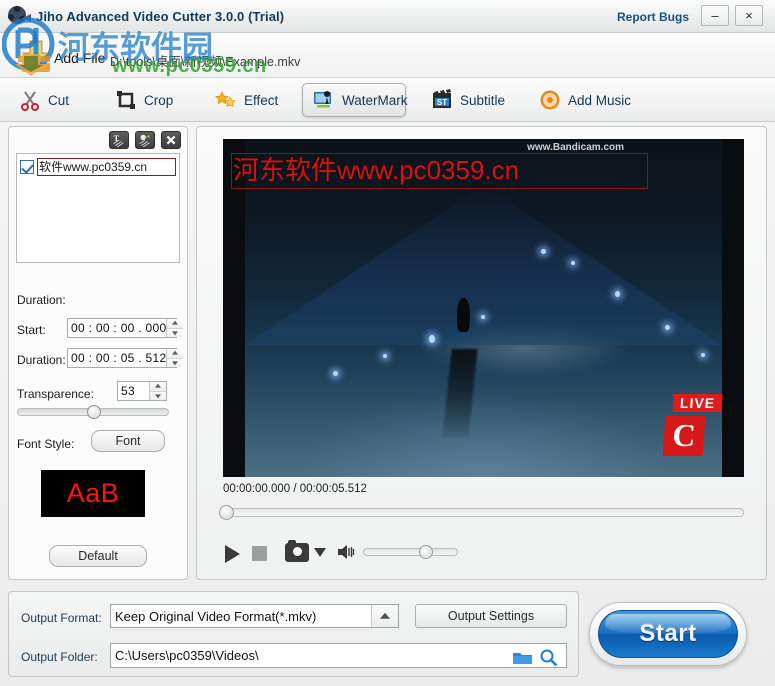 This screenshot has height=686, width=775. I want to click on duration-time-increment, so click(175, 353).